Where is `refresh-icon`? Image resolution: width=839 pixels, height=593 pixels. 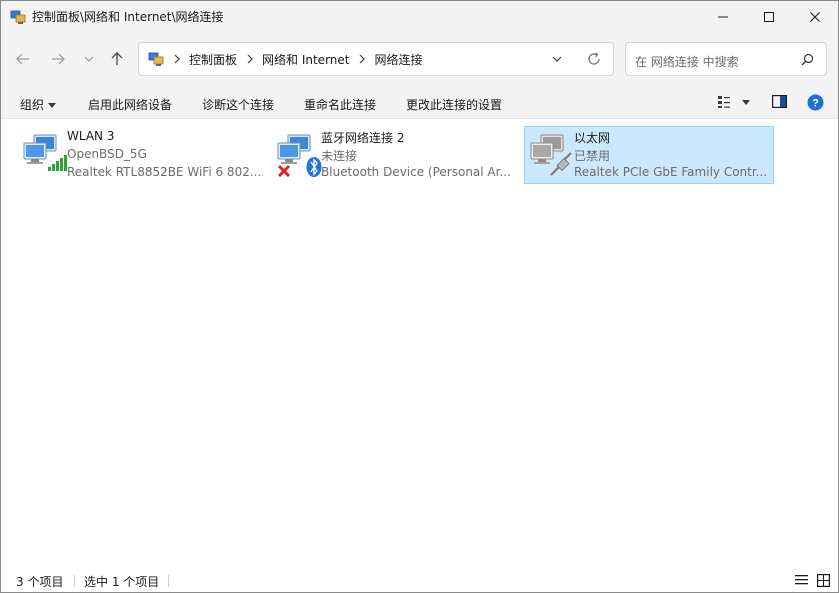
refresh-icon is located at coordinates (594, 58).